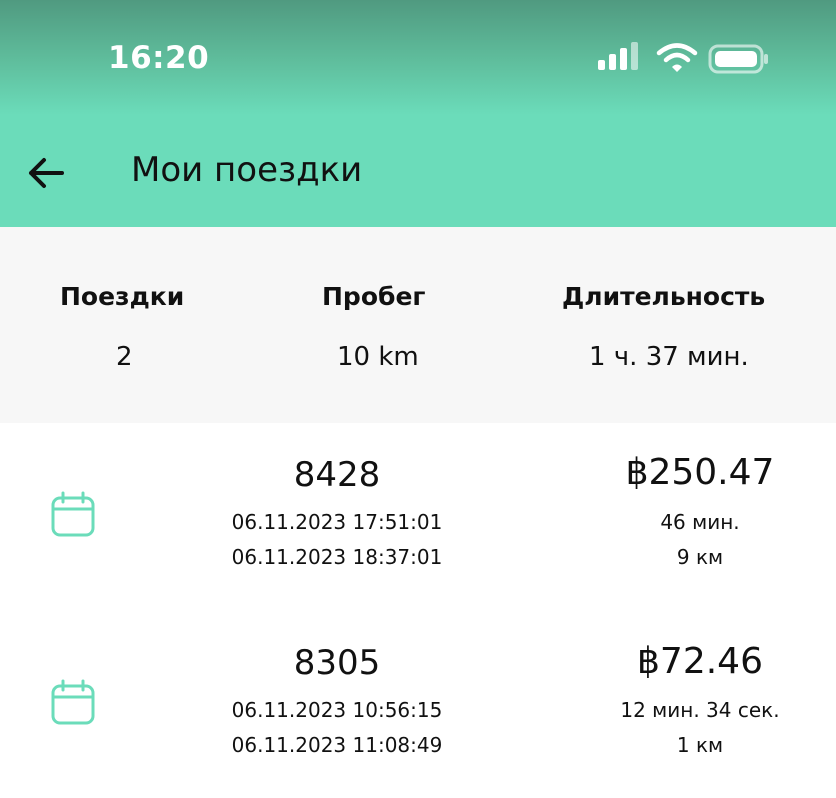 This screenshot has width=836, height=798. What do you see at coordinates (618, 56) in the screenshot?
I see `signal-icon` at bounding box center [618, 56].